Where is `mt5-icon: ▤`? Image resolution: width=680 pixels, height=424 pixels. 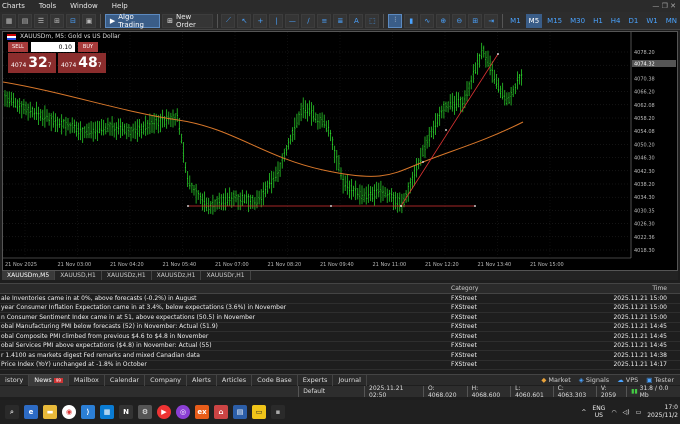 mt5-icon: ▤ is located at coordinates (240, 412).